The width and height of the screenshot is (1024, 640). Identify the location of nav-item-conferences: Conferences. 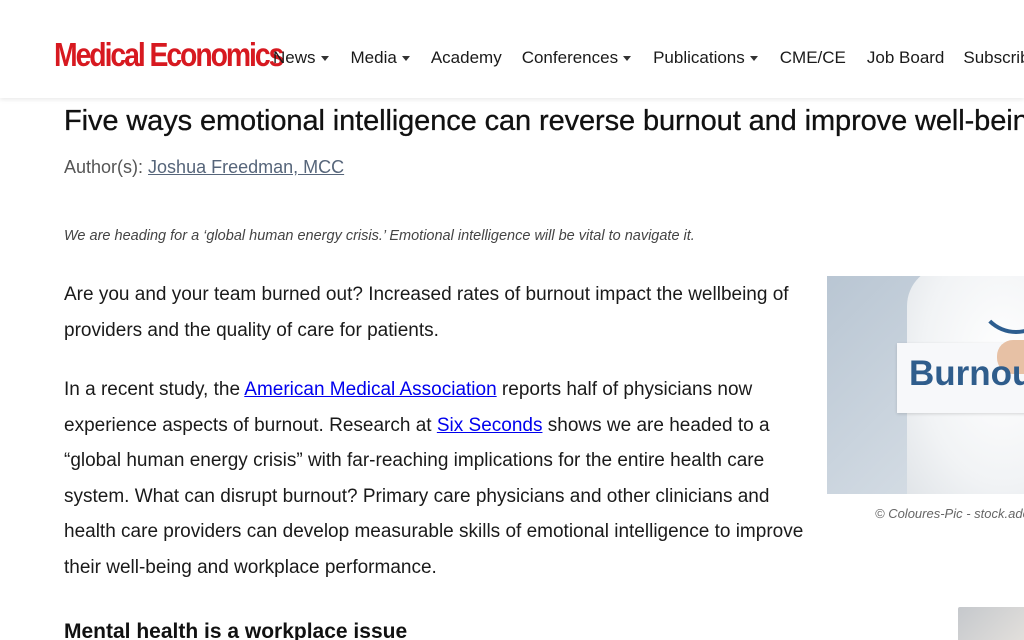
(576, 58).